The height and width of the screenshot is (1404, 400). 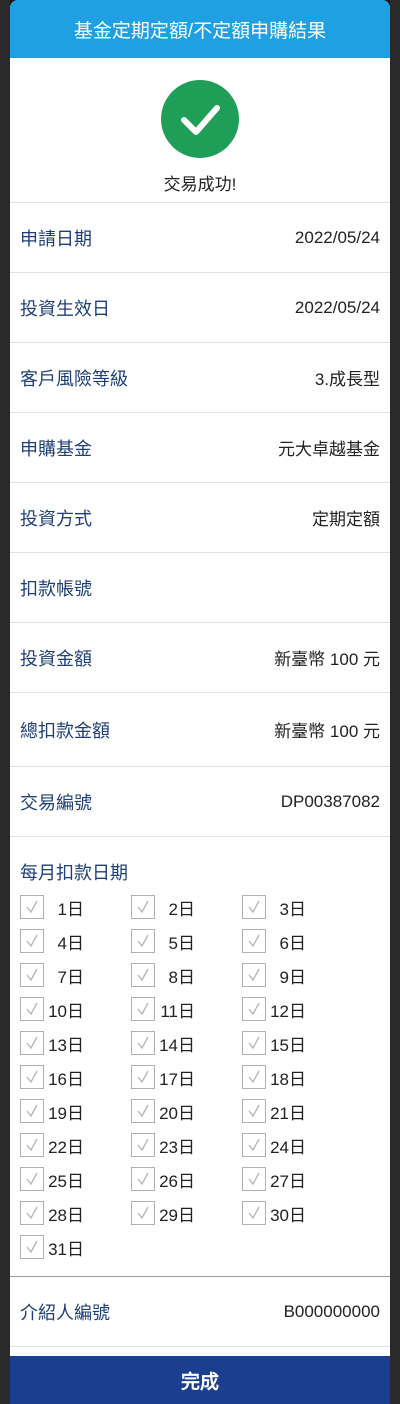 I want to click on day-label: 12日, so click(x=288, y=1011).